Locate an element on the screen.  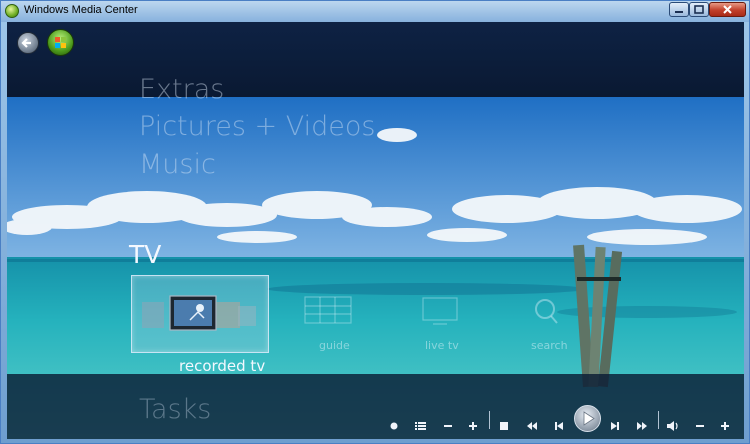
windows-start-orb-icon is located at coordinates (60, 42).